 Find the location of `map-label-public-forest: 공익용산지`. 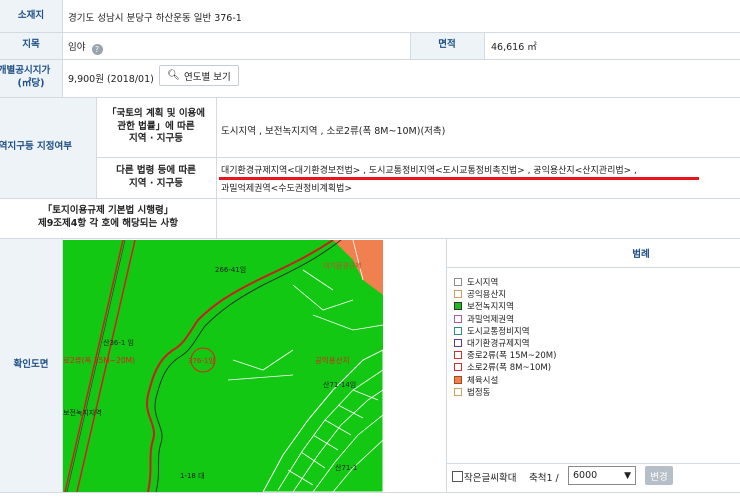

map-label-public-forest: 공익용산지 is located at coordinates (332, 360).